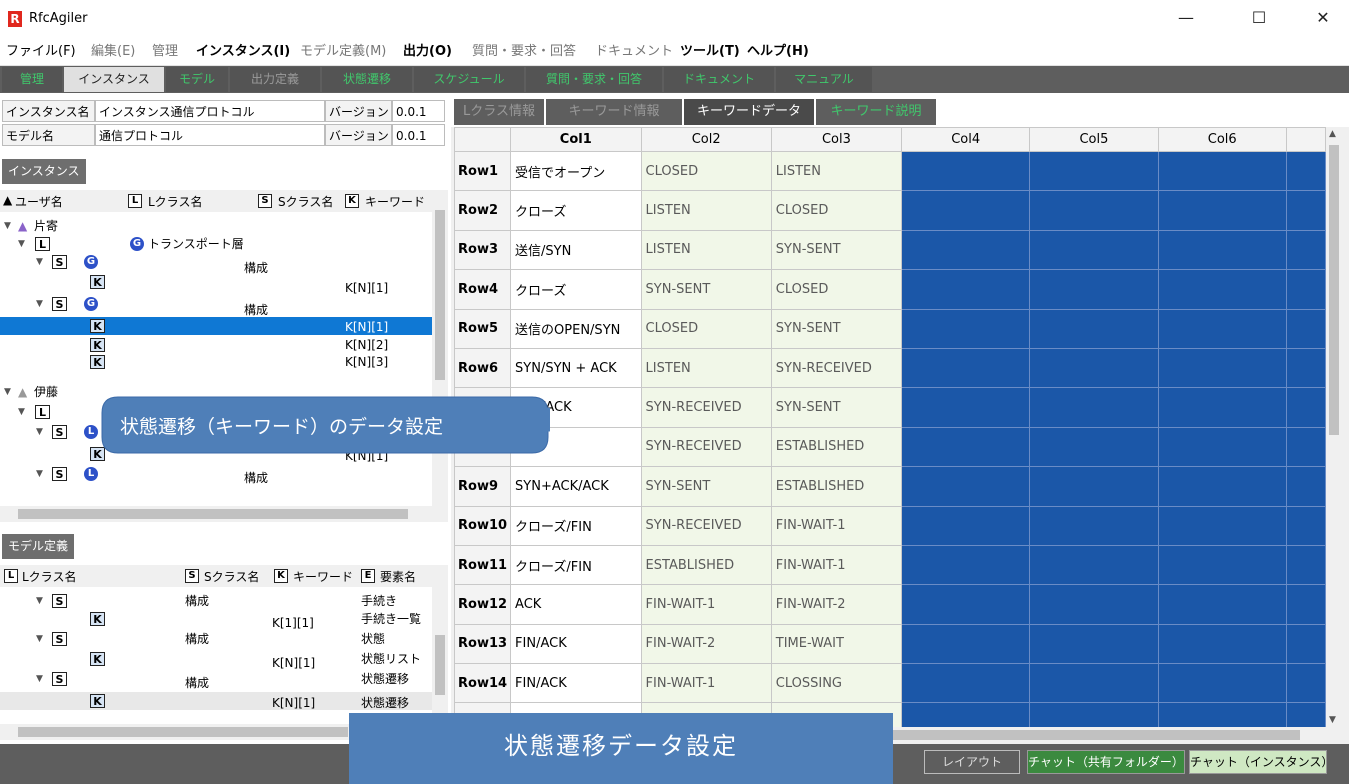  Describe the element at coordinates (1332, 720) in the screenshot. I see `scroll-down-icon: ▼` at that location.